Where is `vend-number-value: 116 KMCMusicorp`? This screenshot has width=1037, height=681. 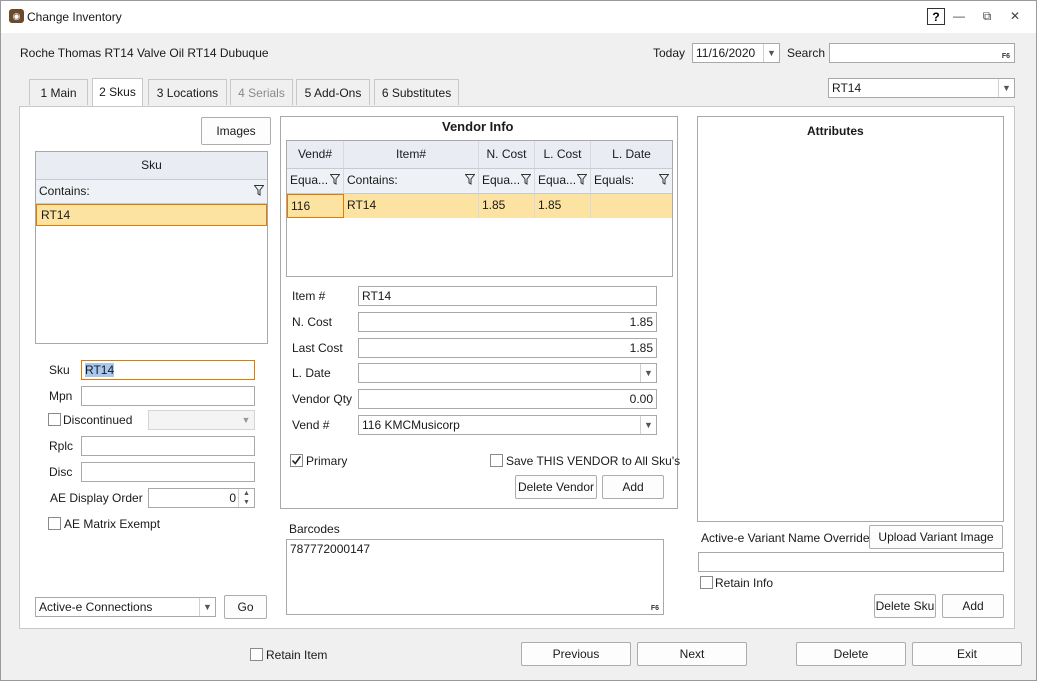 vend-number-value: 116 KMCMusicorp is located at coordinates (411, 425).